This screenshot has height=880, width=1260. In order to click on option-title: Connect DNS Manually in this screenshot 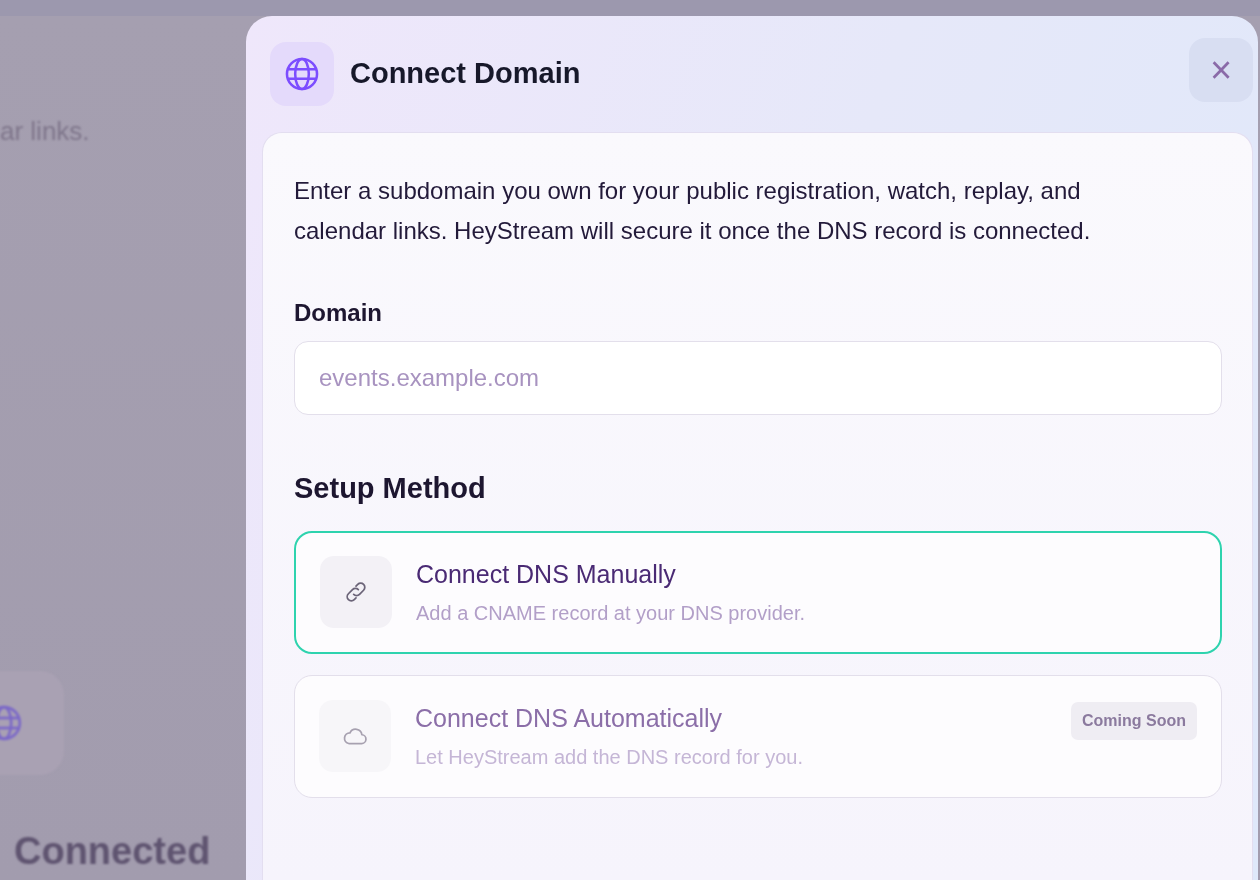, I will do `click(546, 575)`.